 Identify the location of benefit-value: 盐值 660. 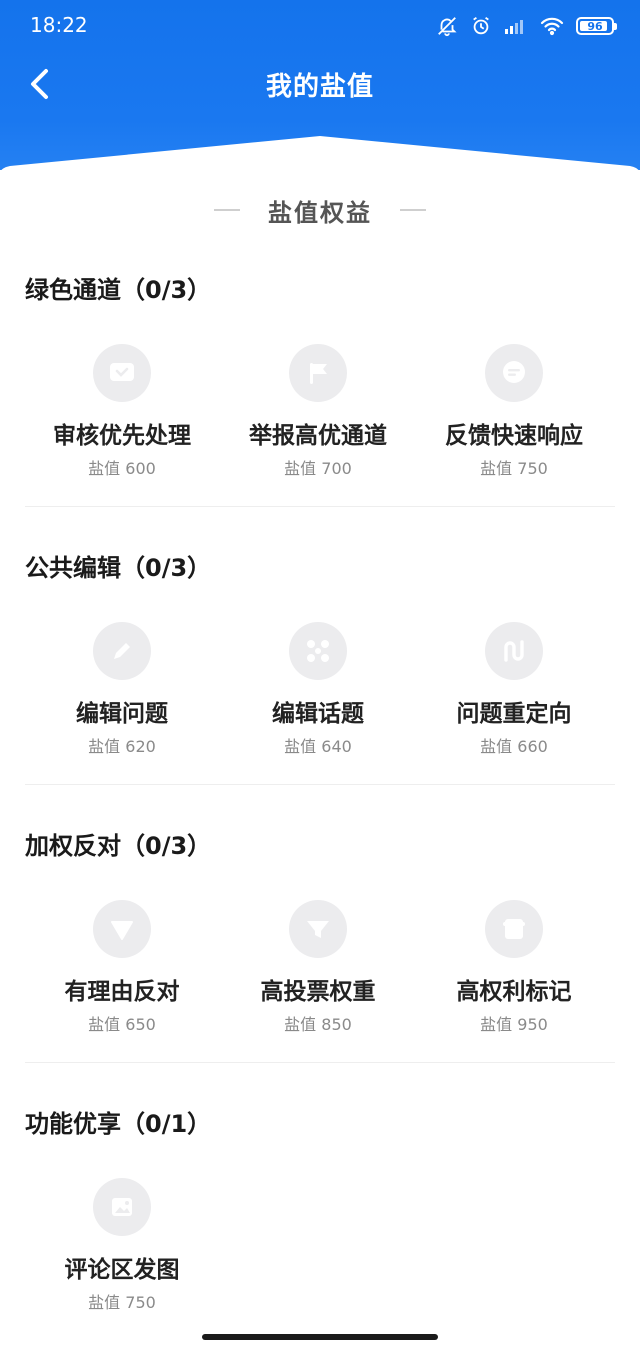
(514, 746).